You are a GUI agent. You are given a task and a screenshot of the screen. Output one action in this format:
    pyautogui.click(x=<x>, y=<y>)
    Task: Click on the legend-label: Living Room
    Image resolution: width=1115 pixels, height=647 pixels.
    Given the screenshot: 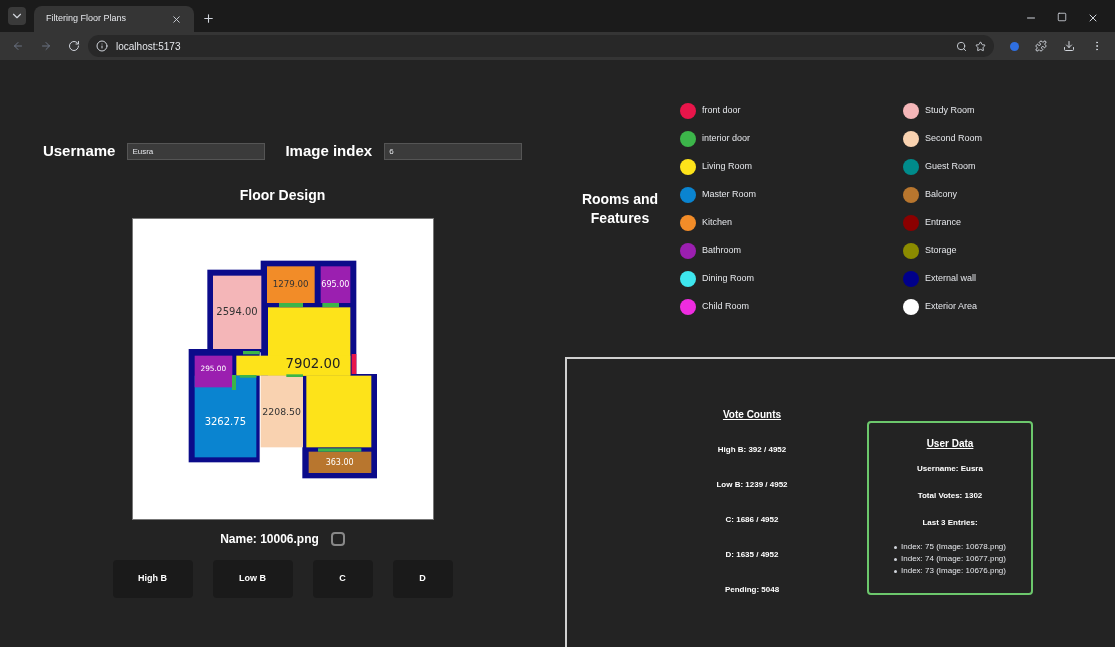 What is the action you would take?
    pyautogui.click(x=727, y=166)
    